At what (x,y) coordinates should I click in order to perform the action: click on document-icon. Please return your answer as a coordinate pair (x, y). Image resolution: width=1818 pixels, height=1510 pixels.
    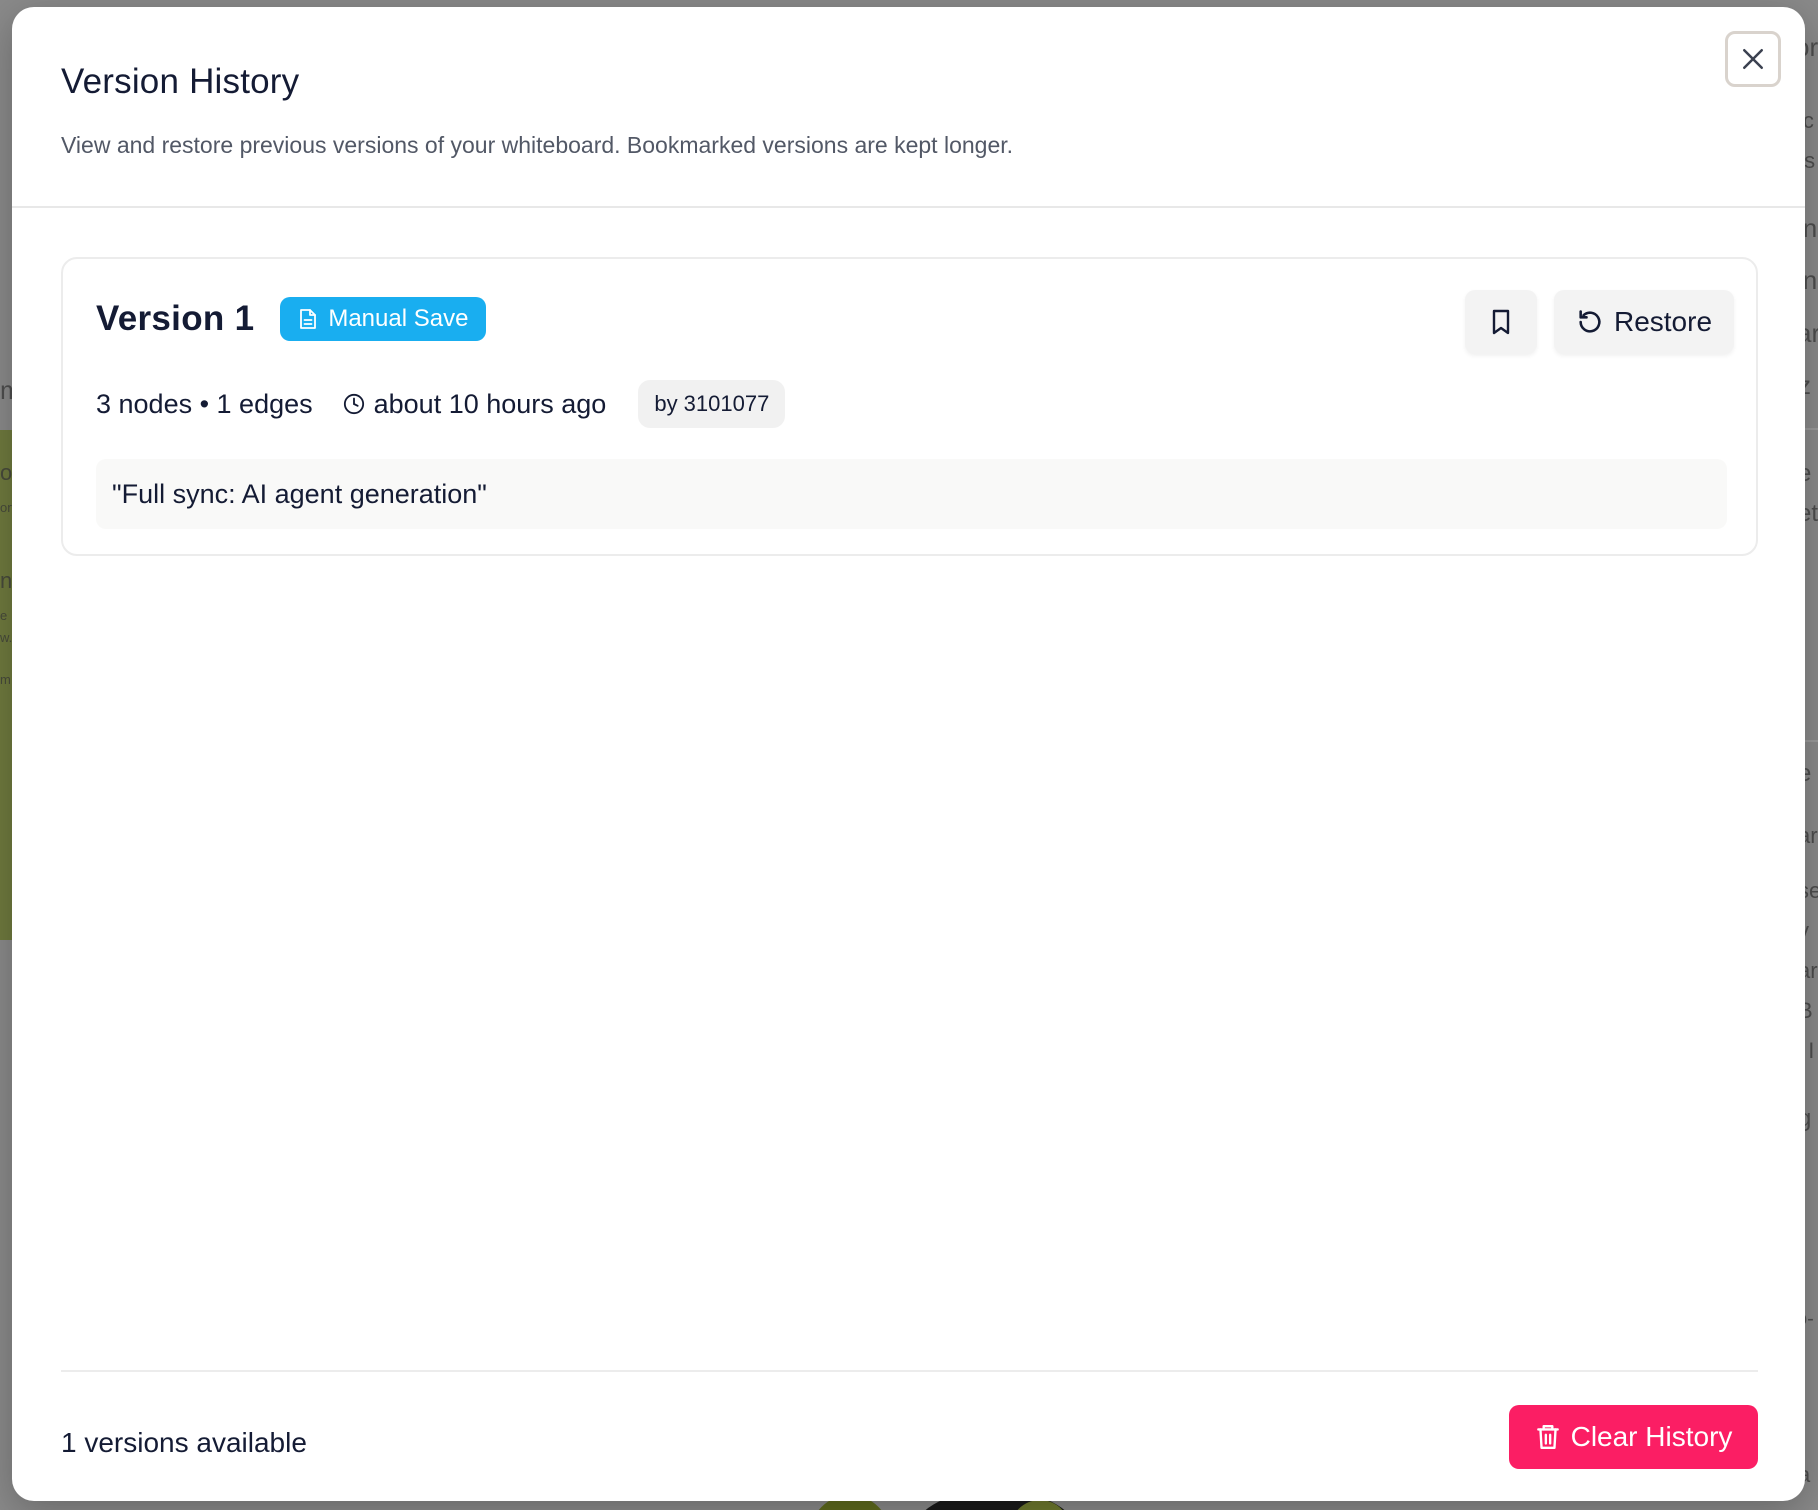
    Looking at the image, I should click on (308, 319).